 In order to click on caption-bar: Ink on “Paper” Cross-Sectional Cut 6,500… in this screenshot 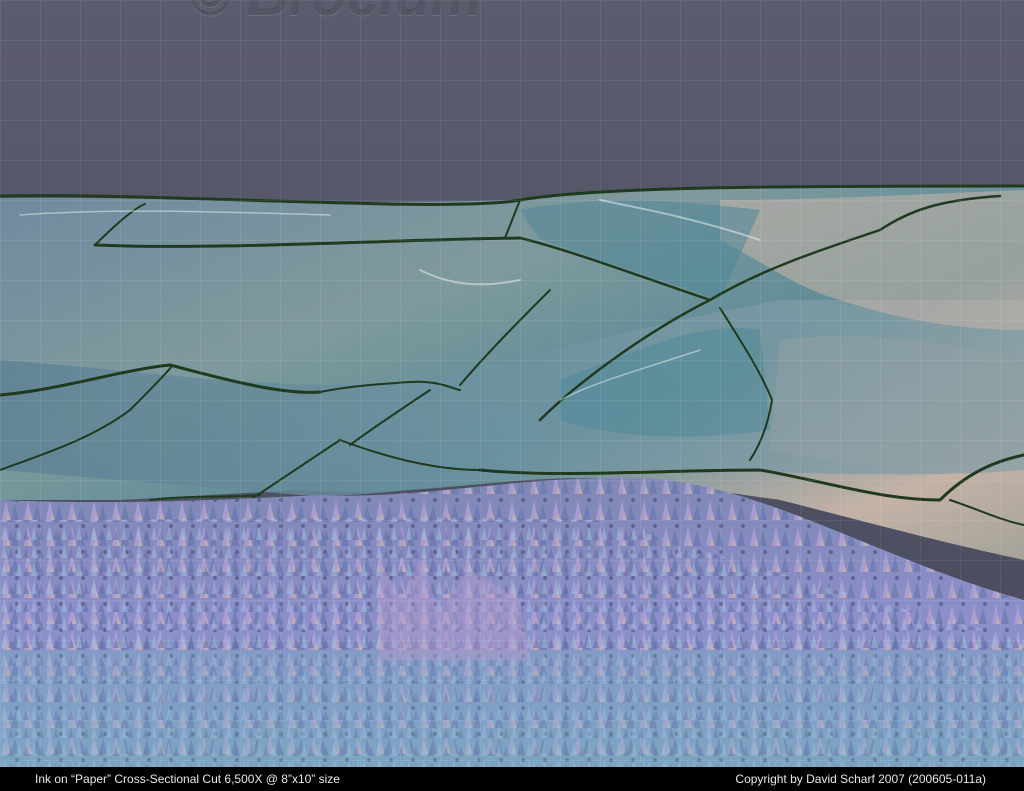, I will do `click(512, 779)`.